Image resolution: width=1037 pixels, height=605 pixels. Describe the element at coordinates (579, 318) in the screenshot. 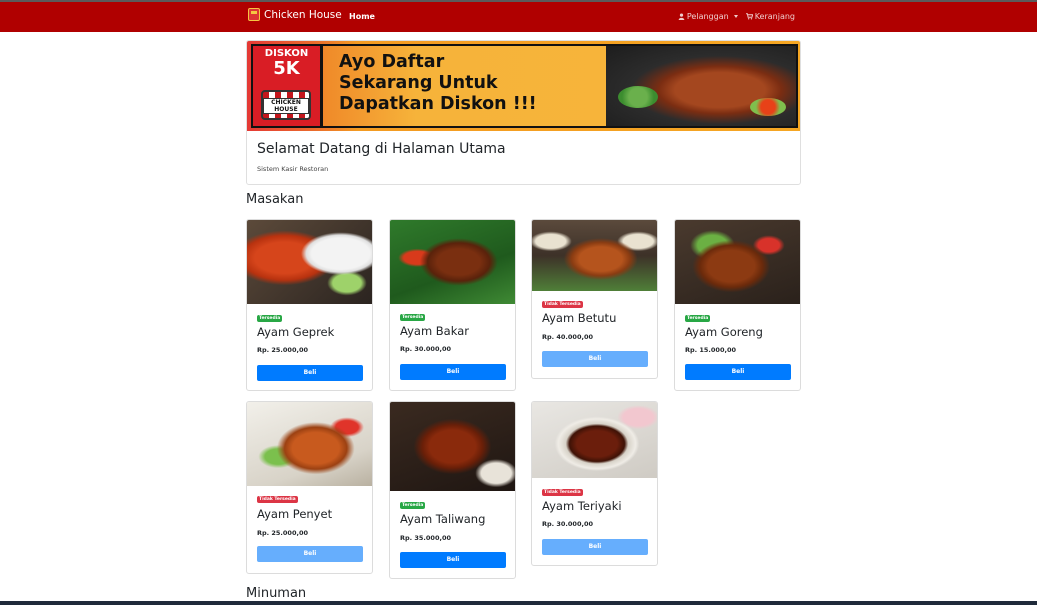

I see `product-name: Ayam Betutu` at that location.